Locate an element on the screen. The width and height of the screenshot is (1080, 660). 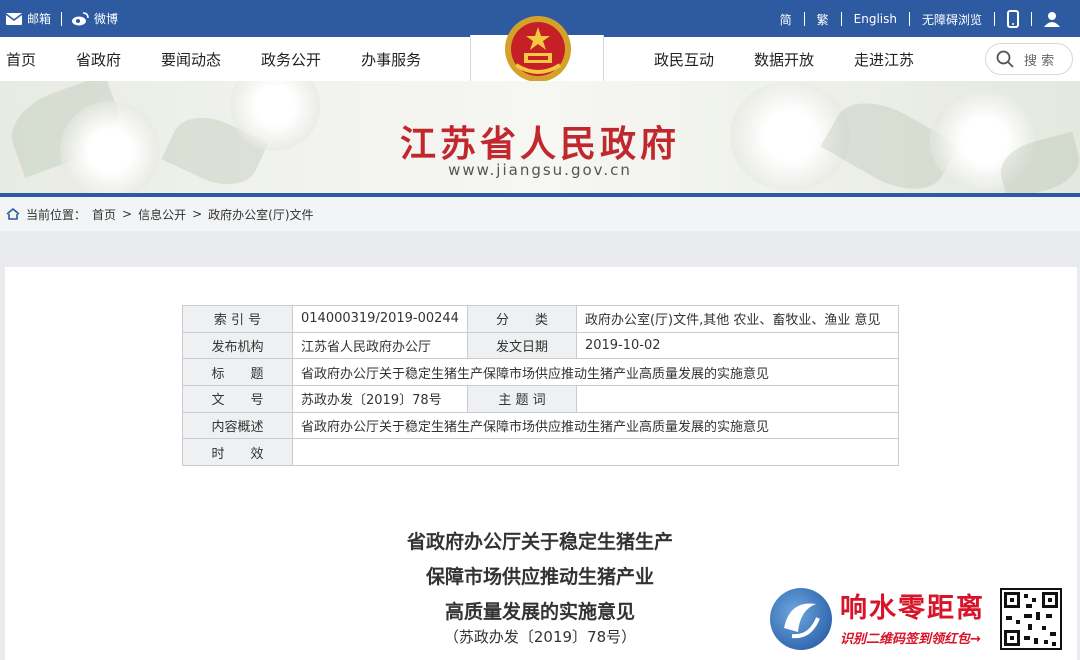
watermark-logo is located at coordinates (801, 619).